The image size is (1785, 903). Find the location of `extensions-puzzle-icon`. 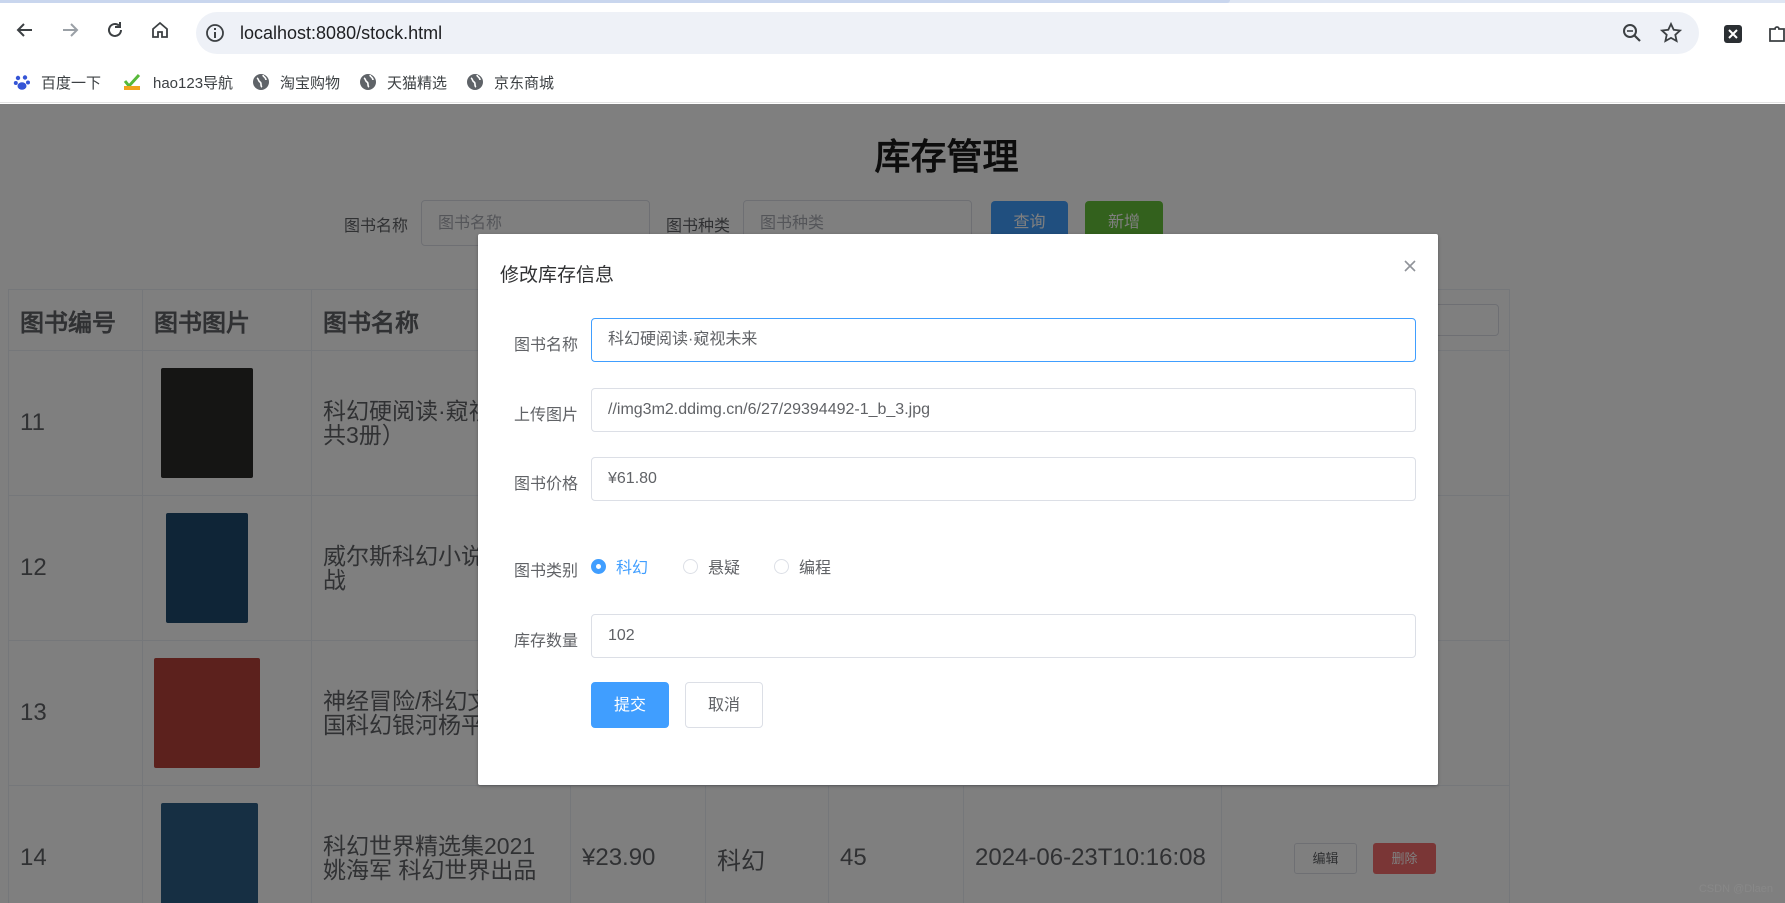

extensions-puzzle-icon is located at coordinates (1775, 34).